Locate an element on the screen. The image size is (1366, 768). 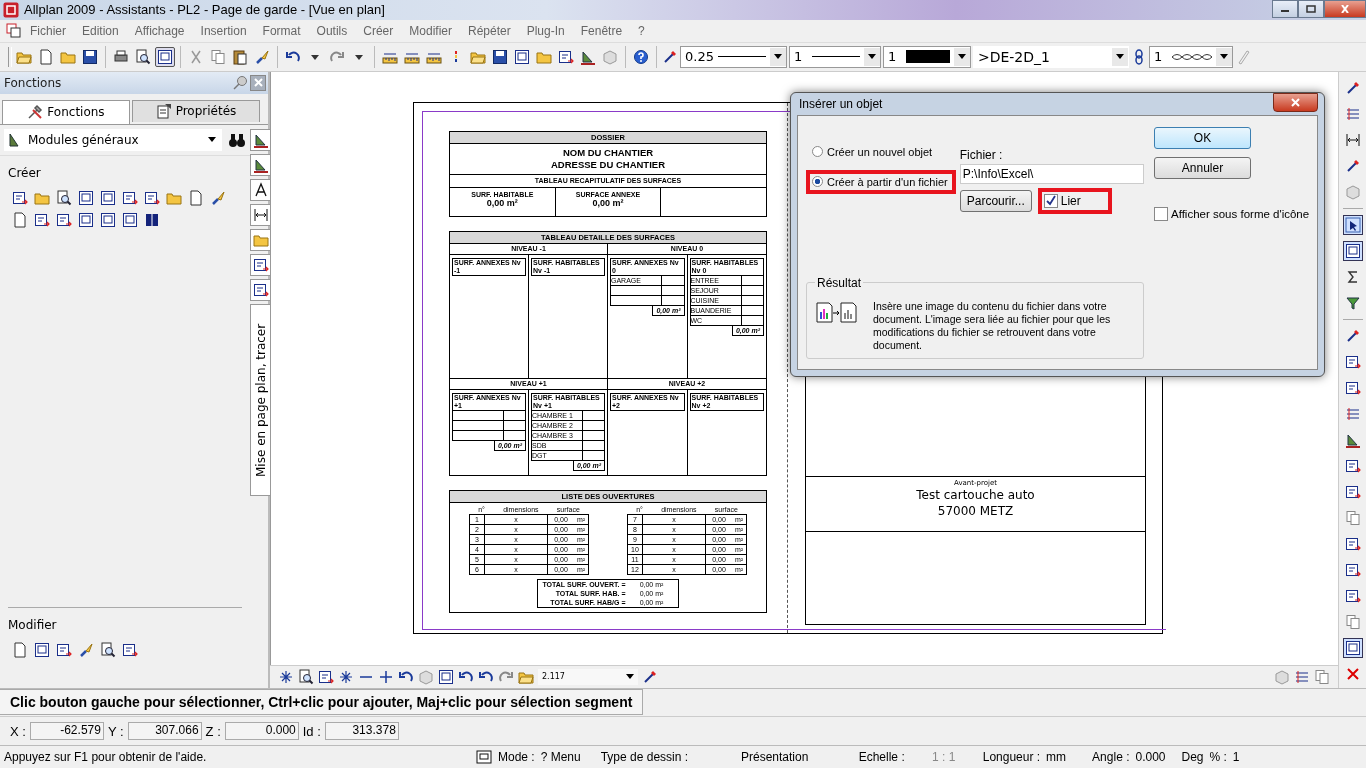
panel-tab: Propriétés is located at coordinates (196, 110).